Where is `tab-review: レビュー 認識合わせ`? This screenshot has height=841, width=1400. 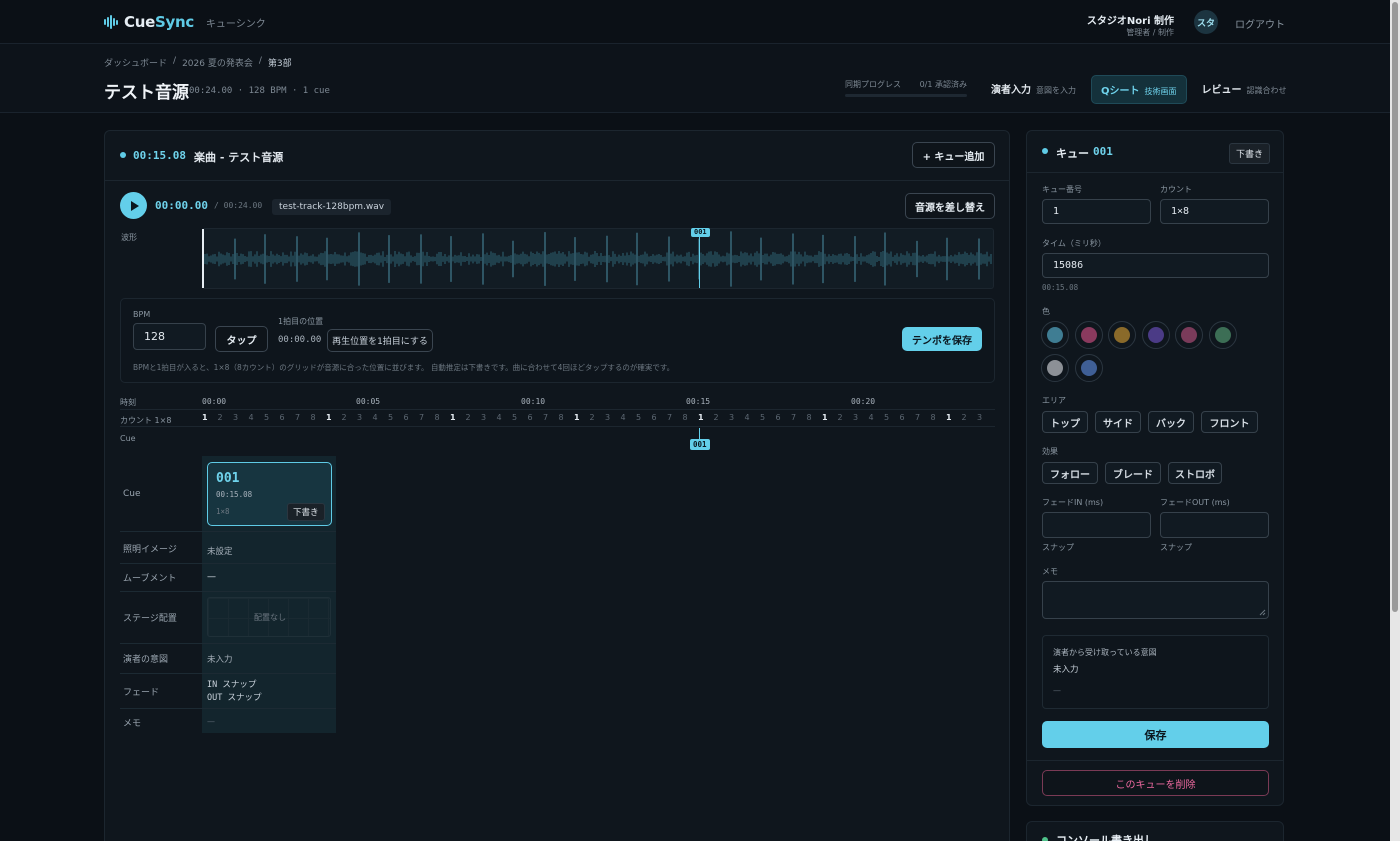 tab-review: レビュー 認識合わせ is located at coordinates (1244, 89).